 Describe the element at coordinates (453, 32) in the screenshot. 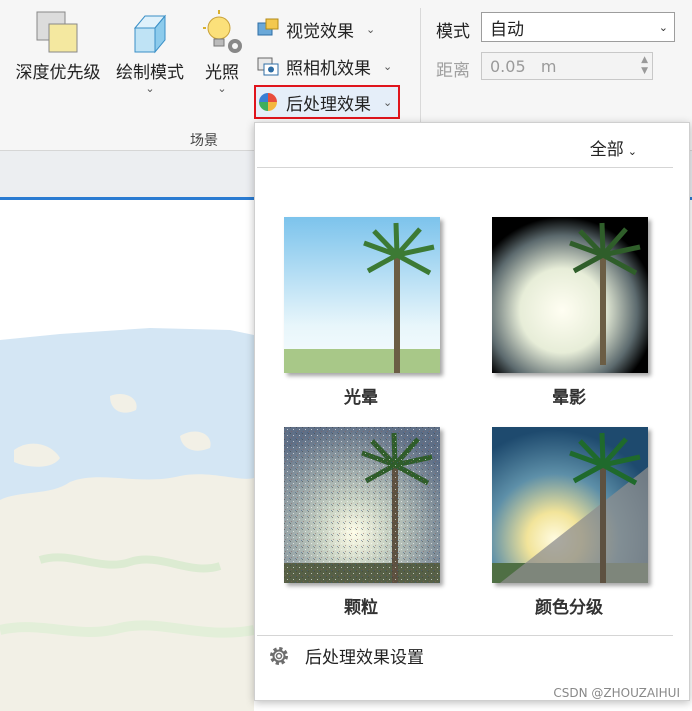

I see `mode-label: 模式` at that location.